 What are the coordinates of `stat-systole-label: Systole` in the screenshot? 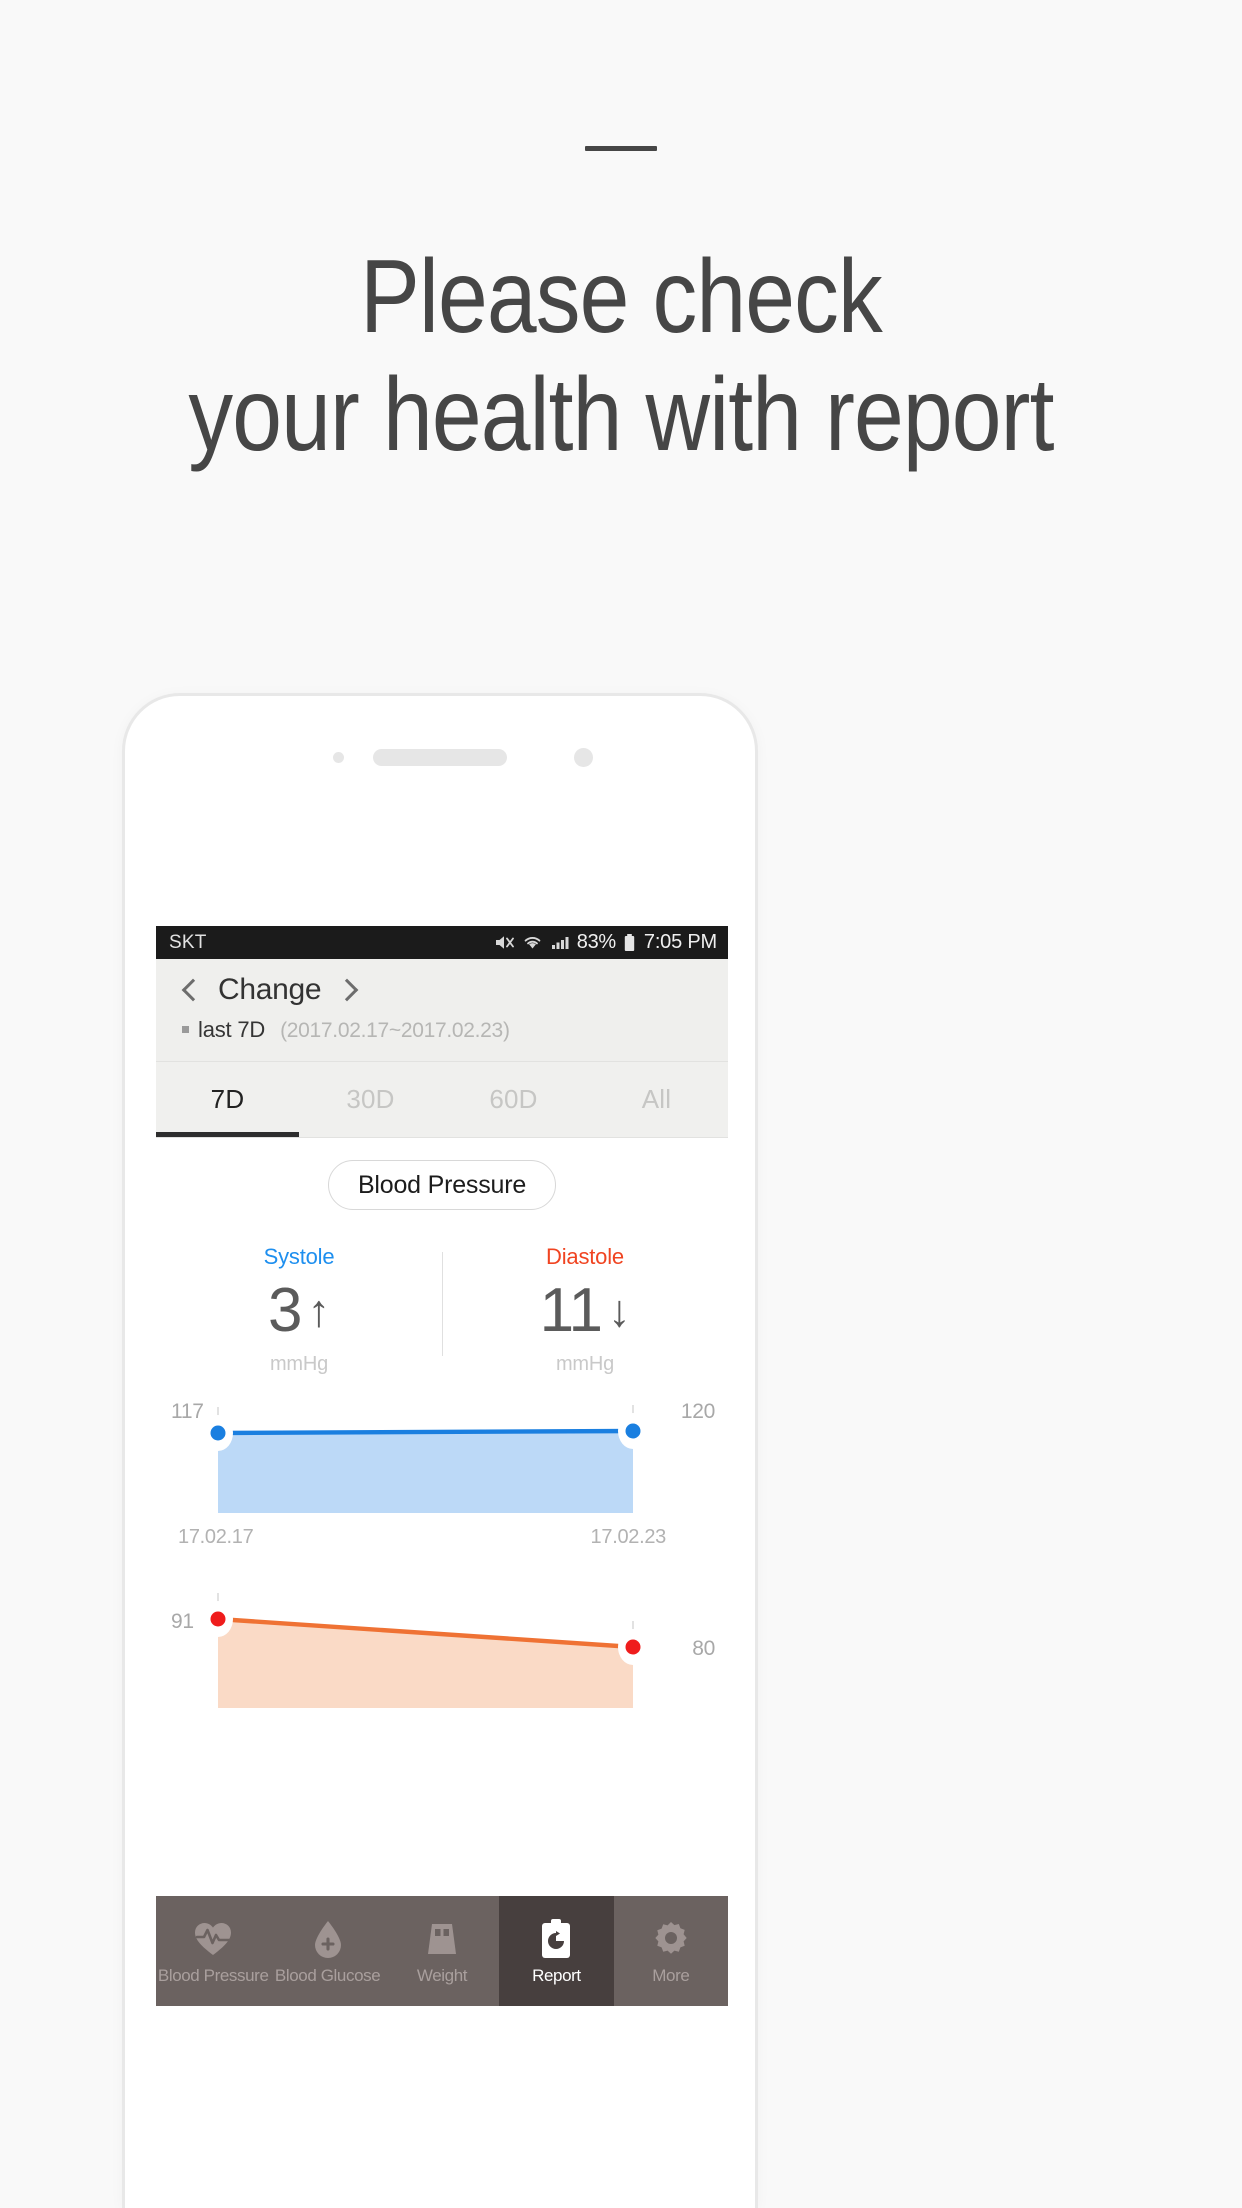 It's located at (299, 1256).